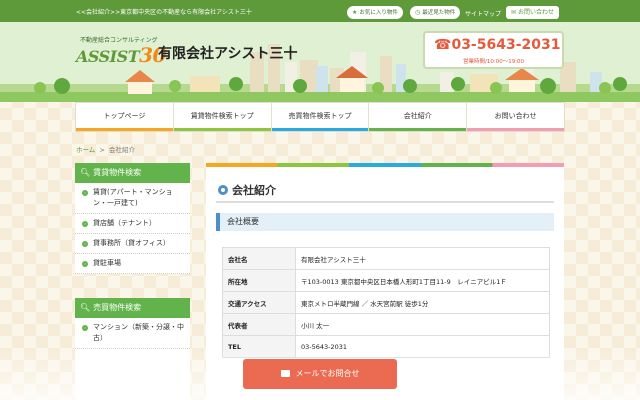  Describe the element at coordinates (259, 324) in the screenshot. I see `row-key: 代表者` at that location.